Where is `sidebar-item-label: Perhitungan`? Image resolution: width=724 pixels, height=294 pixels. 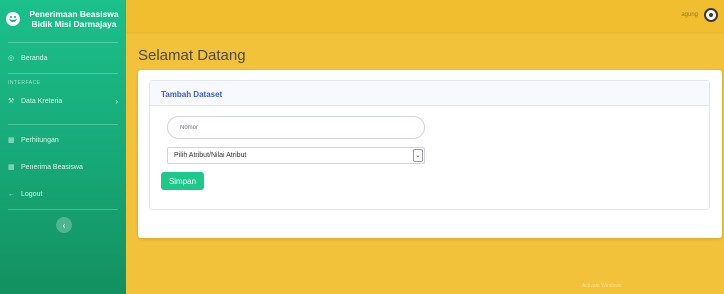
sidebar-item-label: Perhitungan is located at coordinates (40, 140).